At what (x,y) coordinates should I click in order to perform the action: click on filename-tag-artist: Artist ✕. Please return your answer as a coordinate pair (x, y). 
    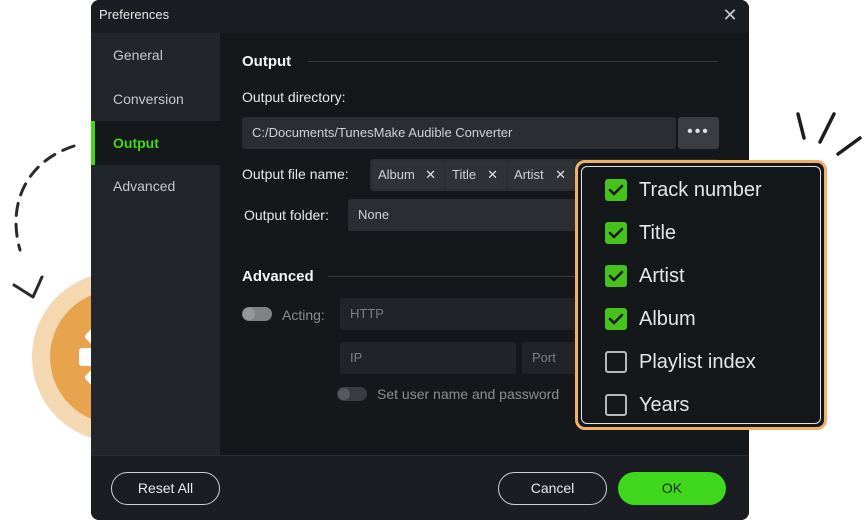
    Looking at the image, I should click on (541, 175).